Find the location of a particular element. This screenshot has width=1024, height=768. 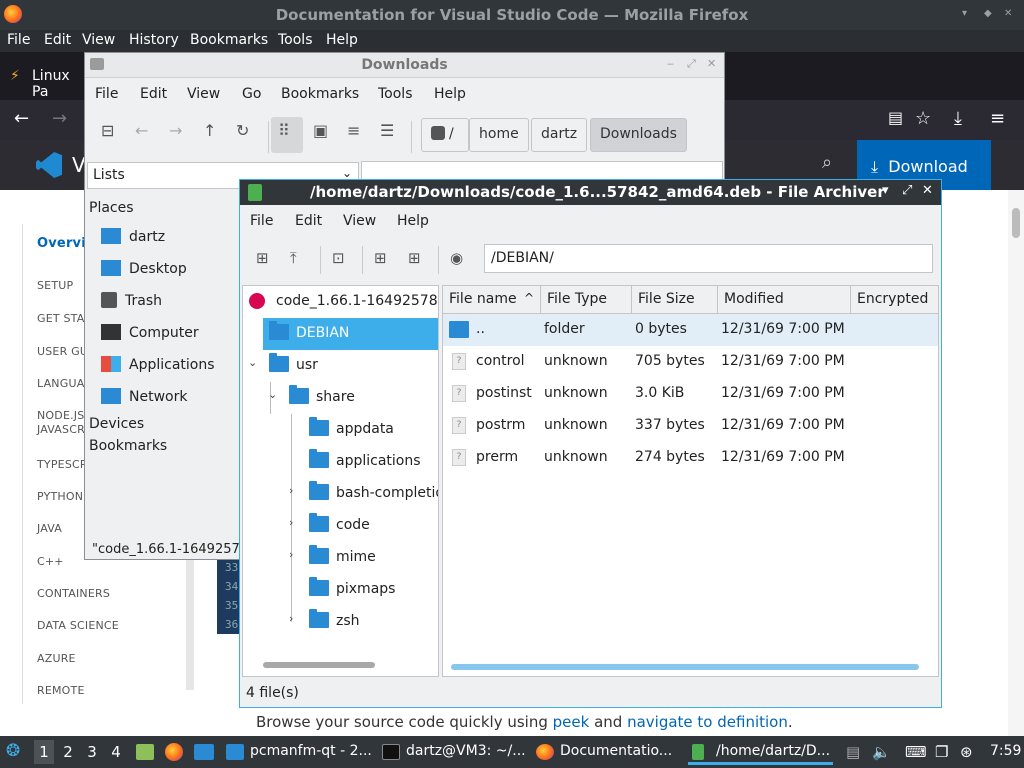

notes-icon: ❐ is located at coordinates (941, 752).